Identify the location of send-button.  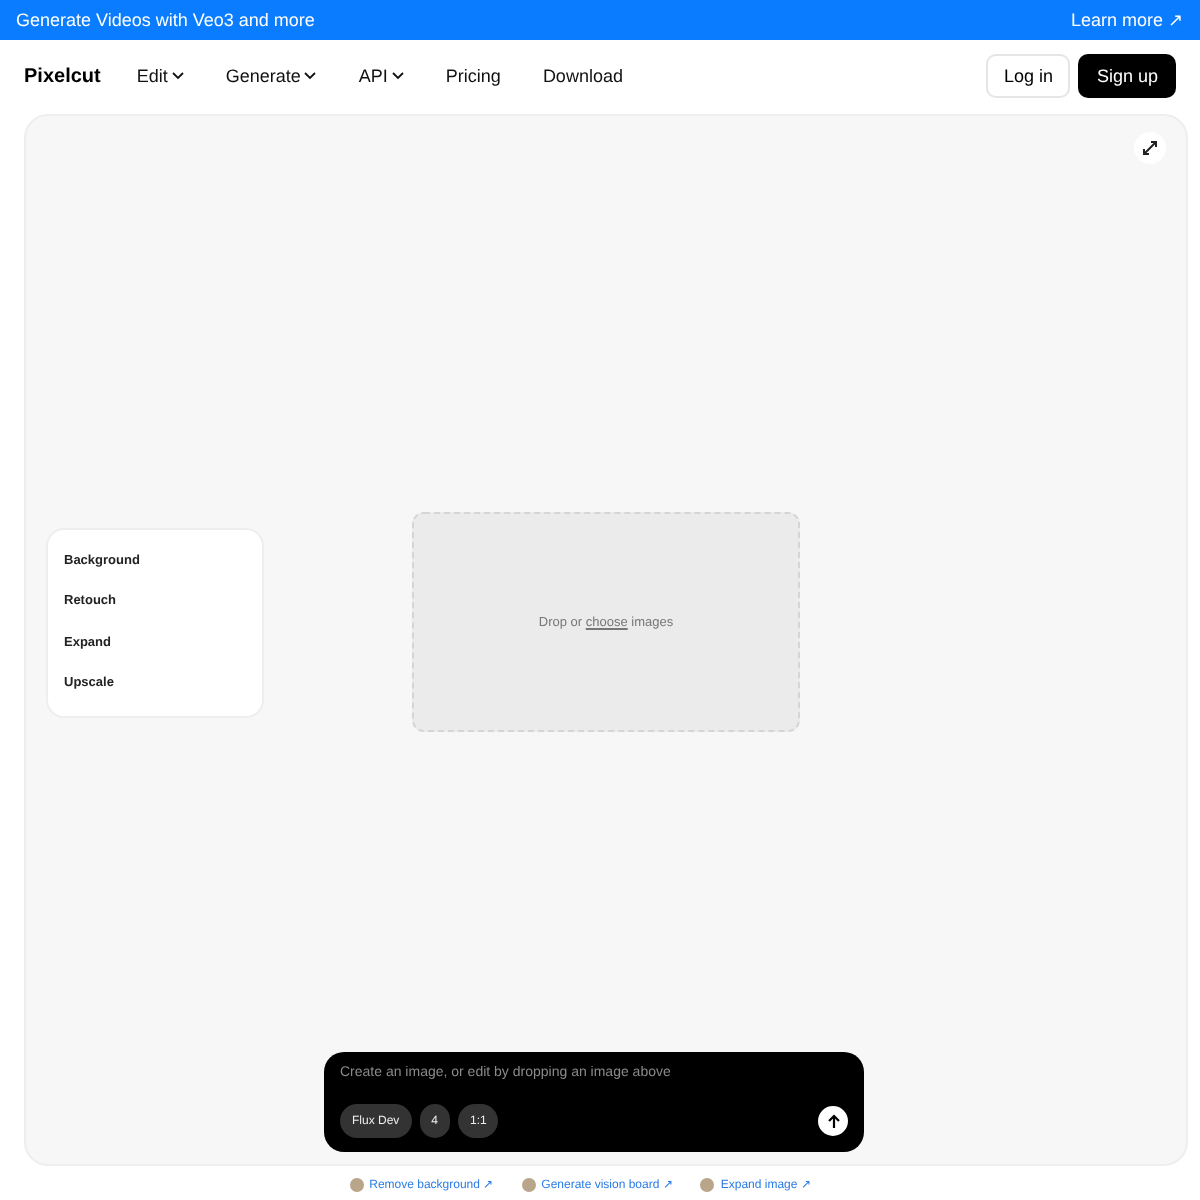
(833, 1121).